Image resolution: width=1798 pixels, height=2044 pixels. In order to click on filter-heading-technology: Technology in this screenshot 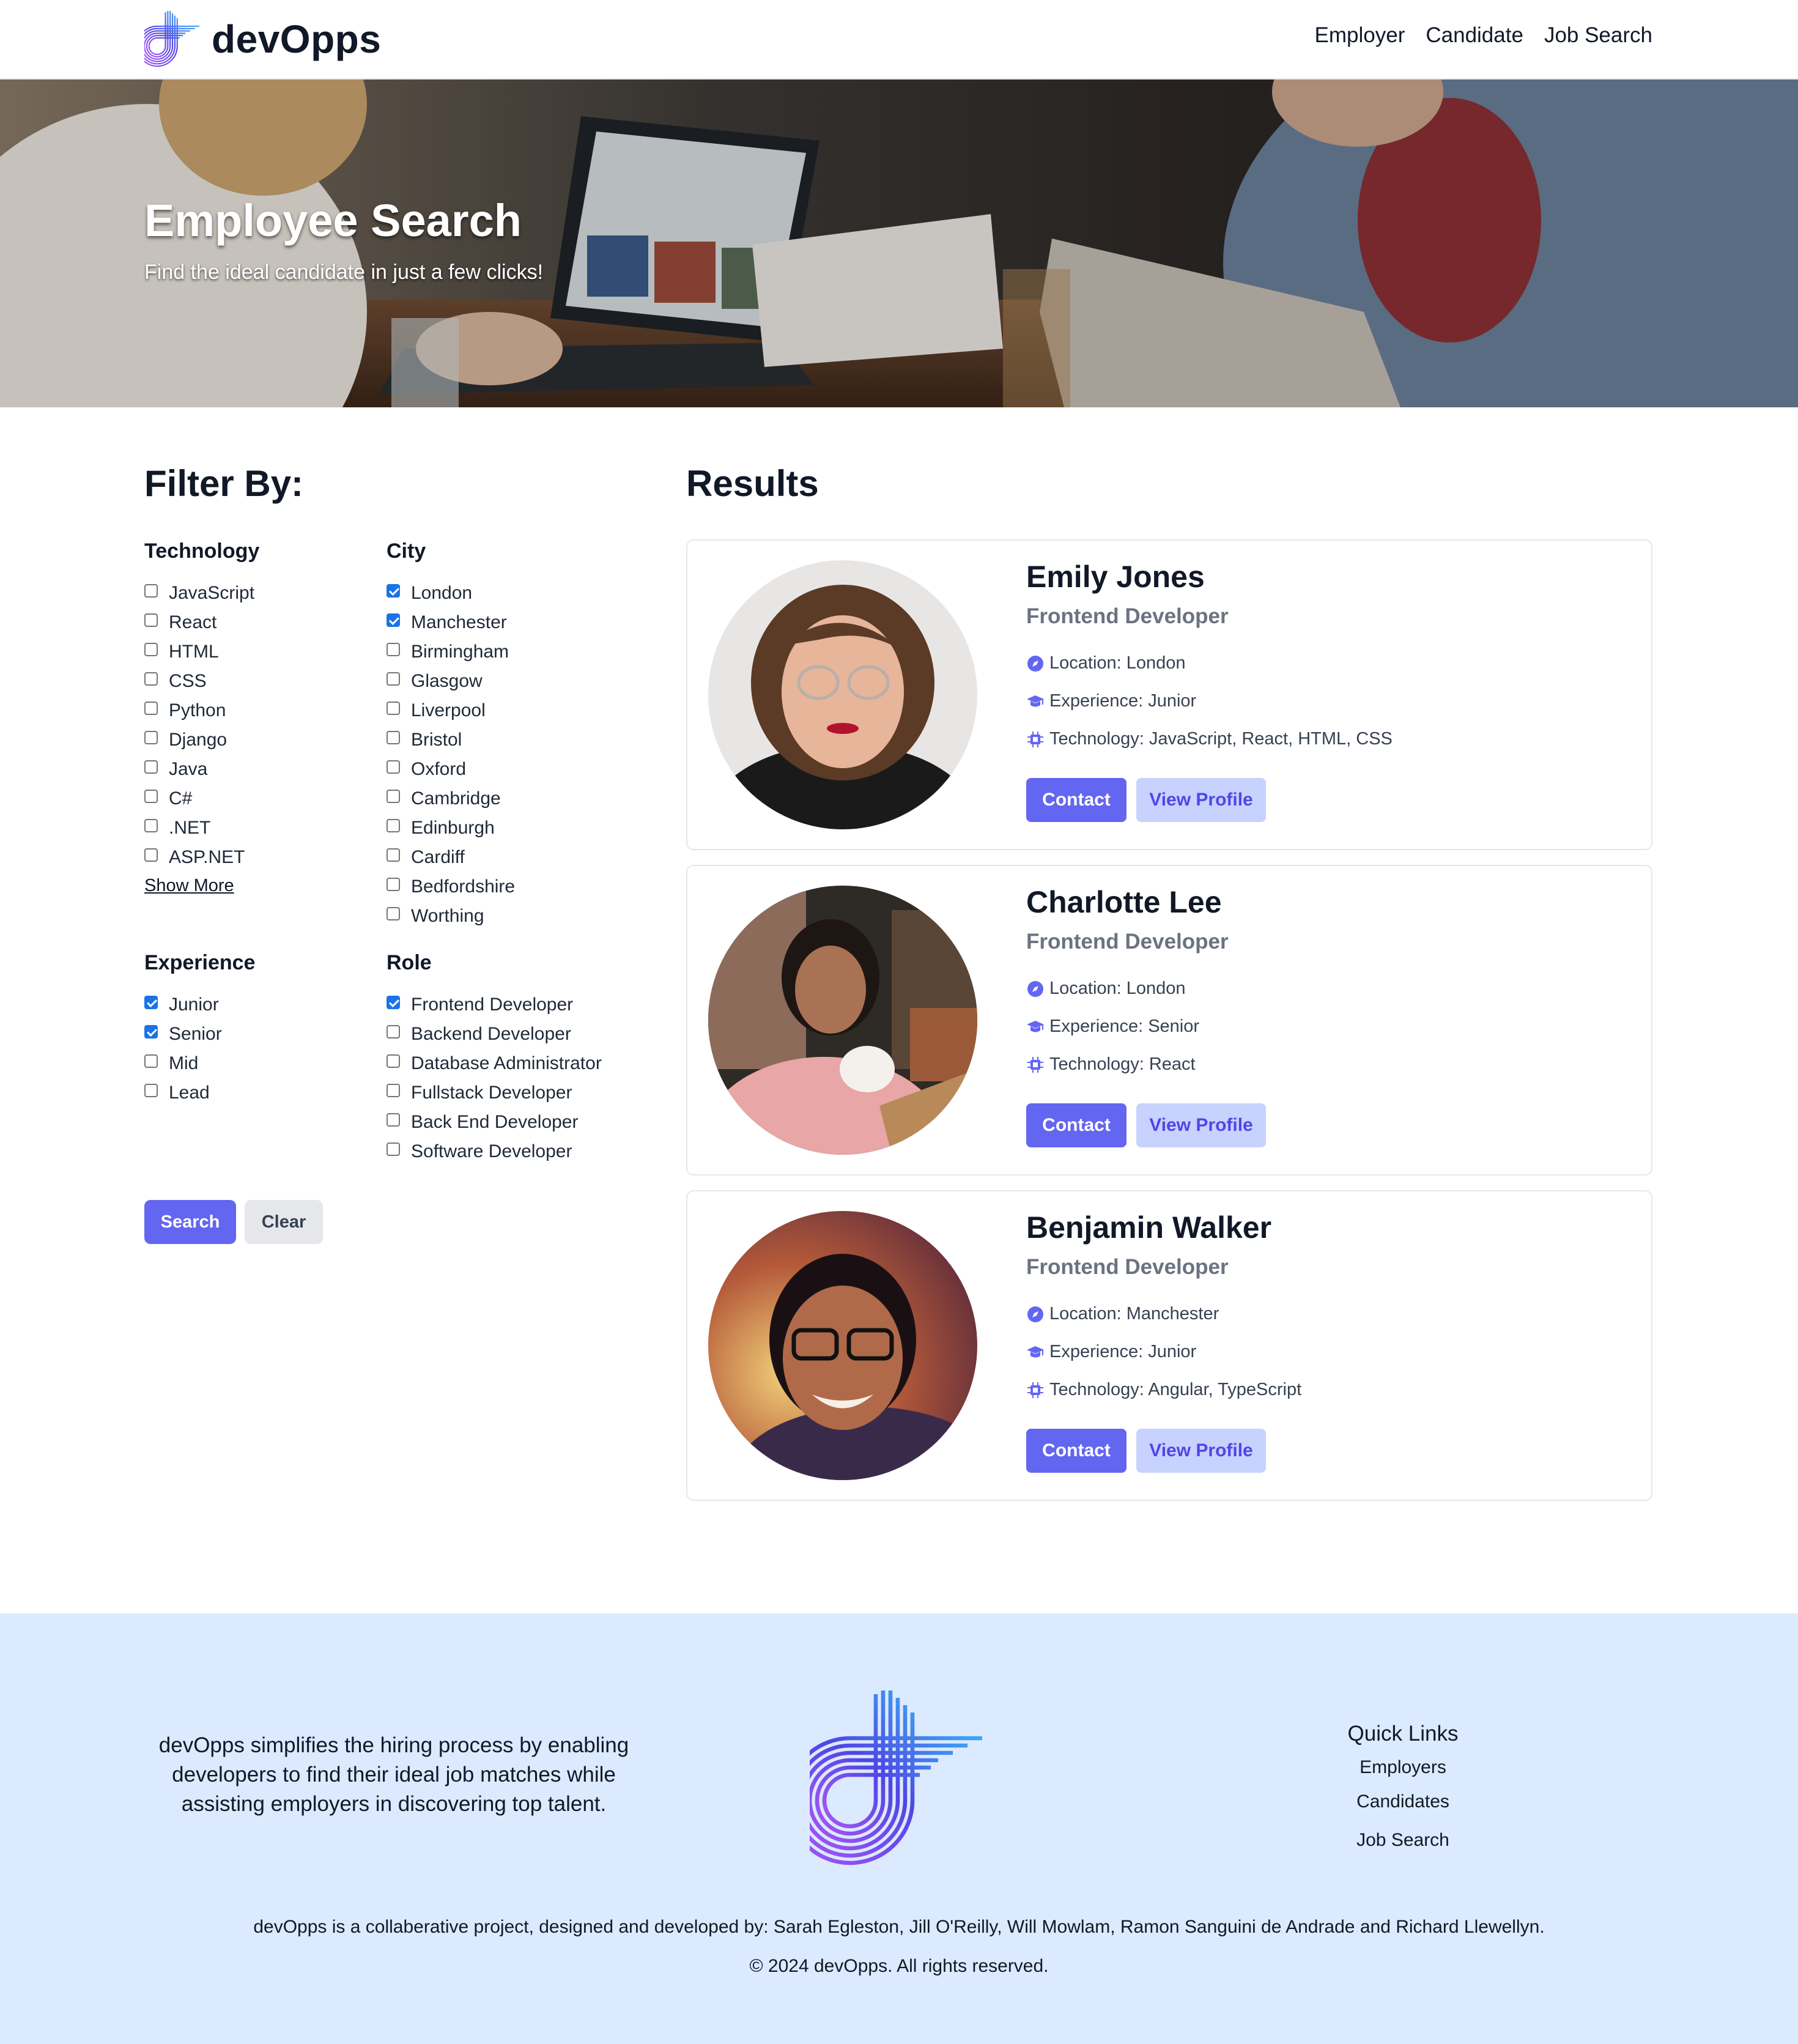, I will do `click(202, 551)`.